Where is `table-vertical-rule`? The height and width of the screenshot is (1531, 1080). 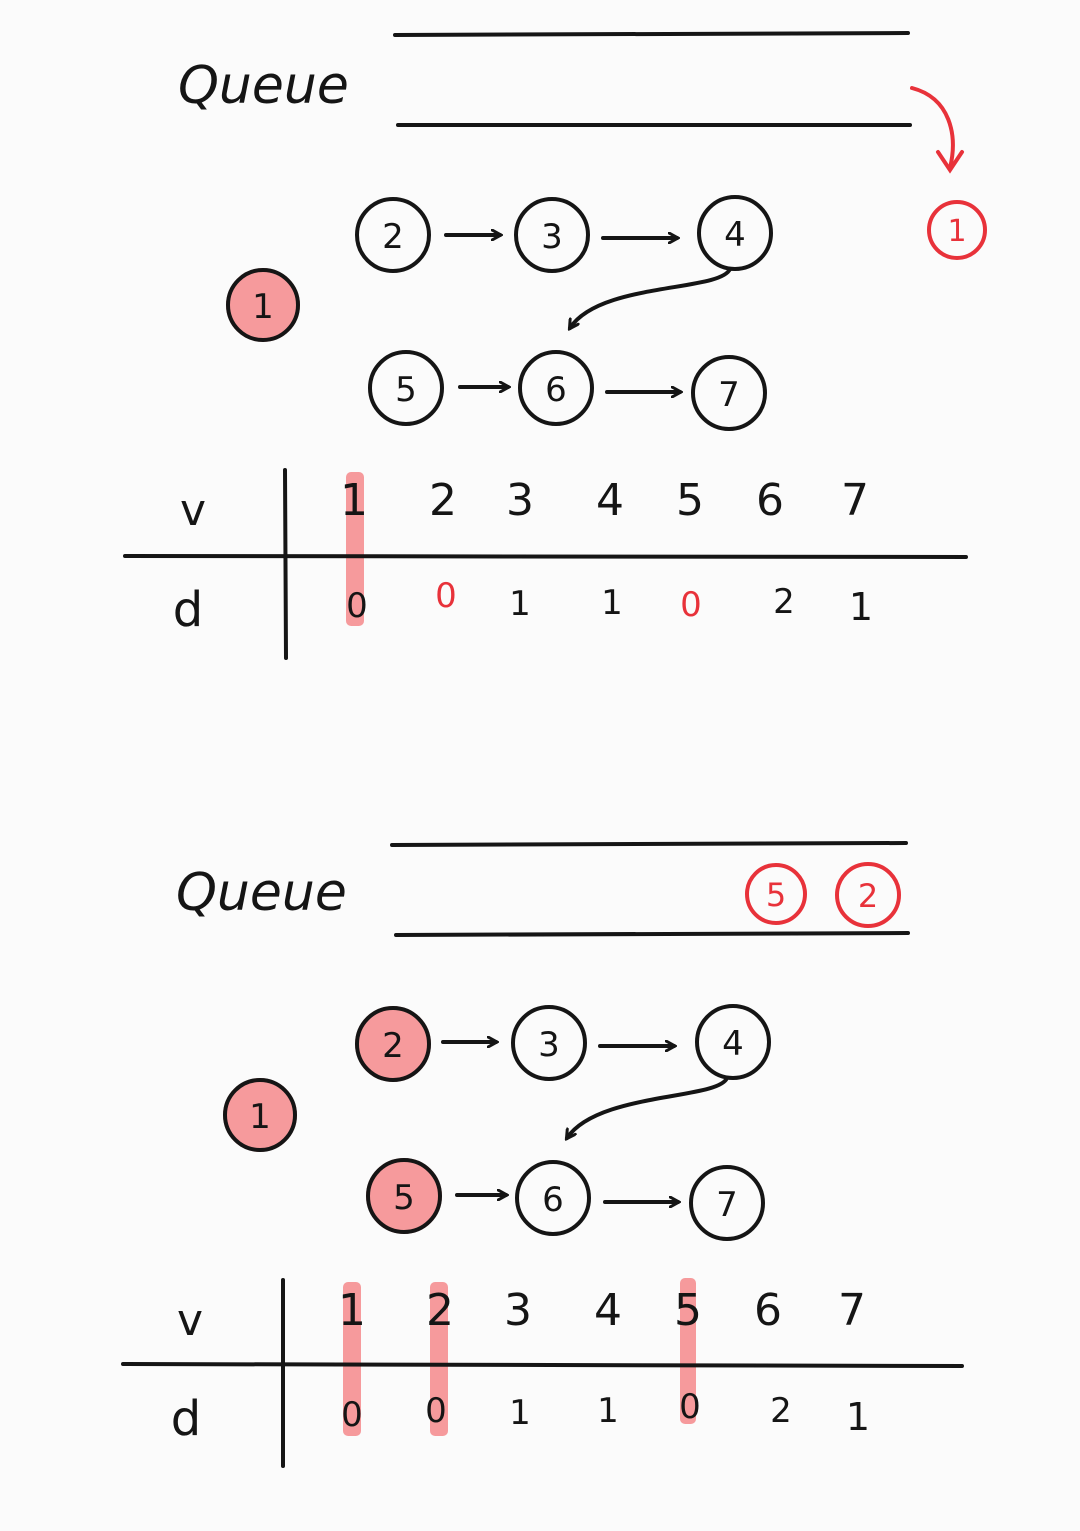
table-vertical-rule is located at coordinates (285, 564).